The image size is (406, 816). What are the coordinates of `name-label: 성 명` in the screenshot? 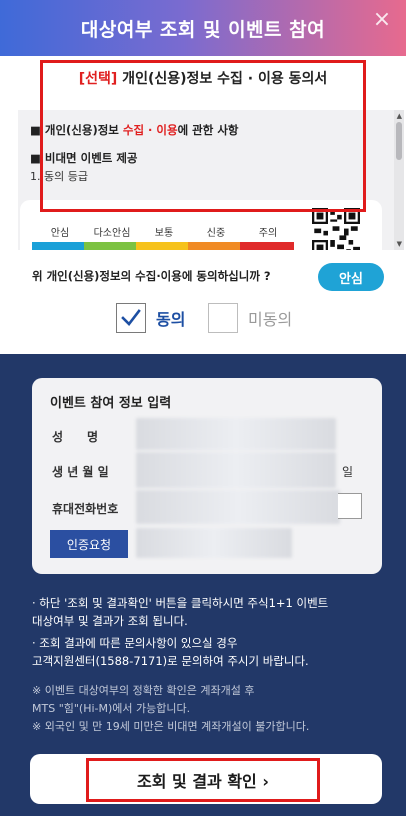 It's located at (75, 437).